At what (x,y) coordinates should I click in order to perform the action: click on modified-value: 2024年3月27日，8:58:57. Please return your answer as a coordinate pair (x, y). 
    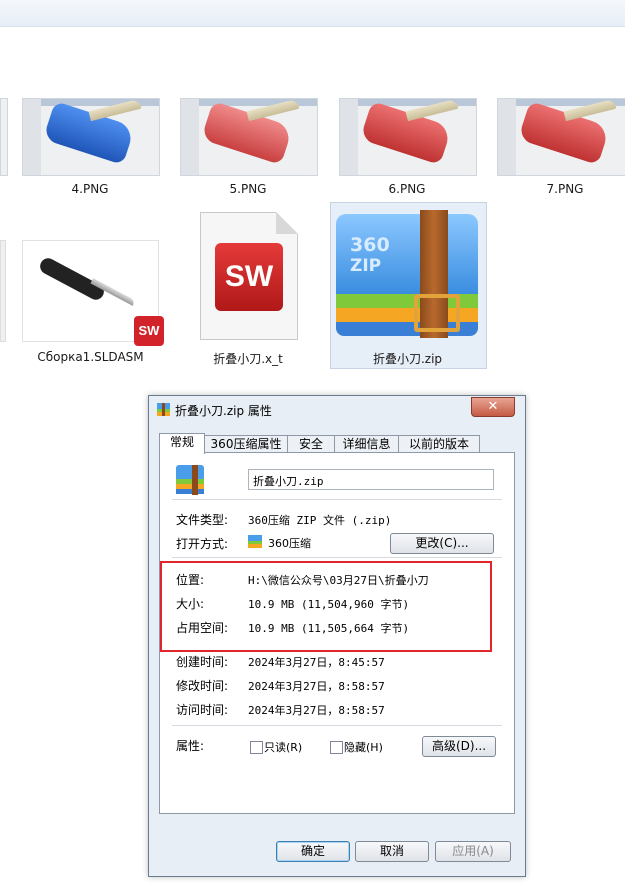
    Looking at the image, I should click on (316, 686).